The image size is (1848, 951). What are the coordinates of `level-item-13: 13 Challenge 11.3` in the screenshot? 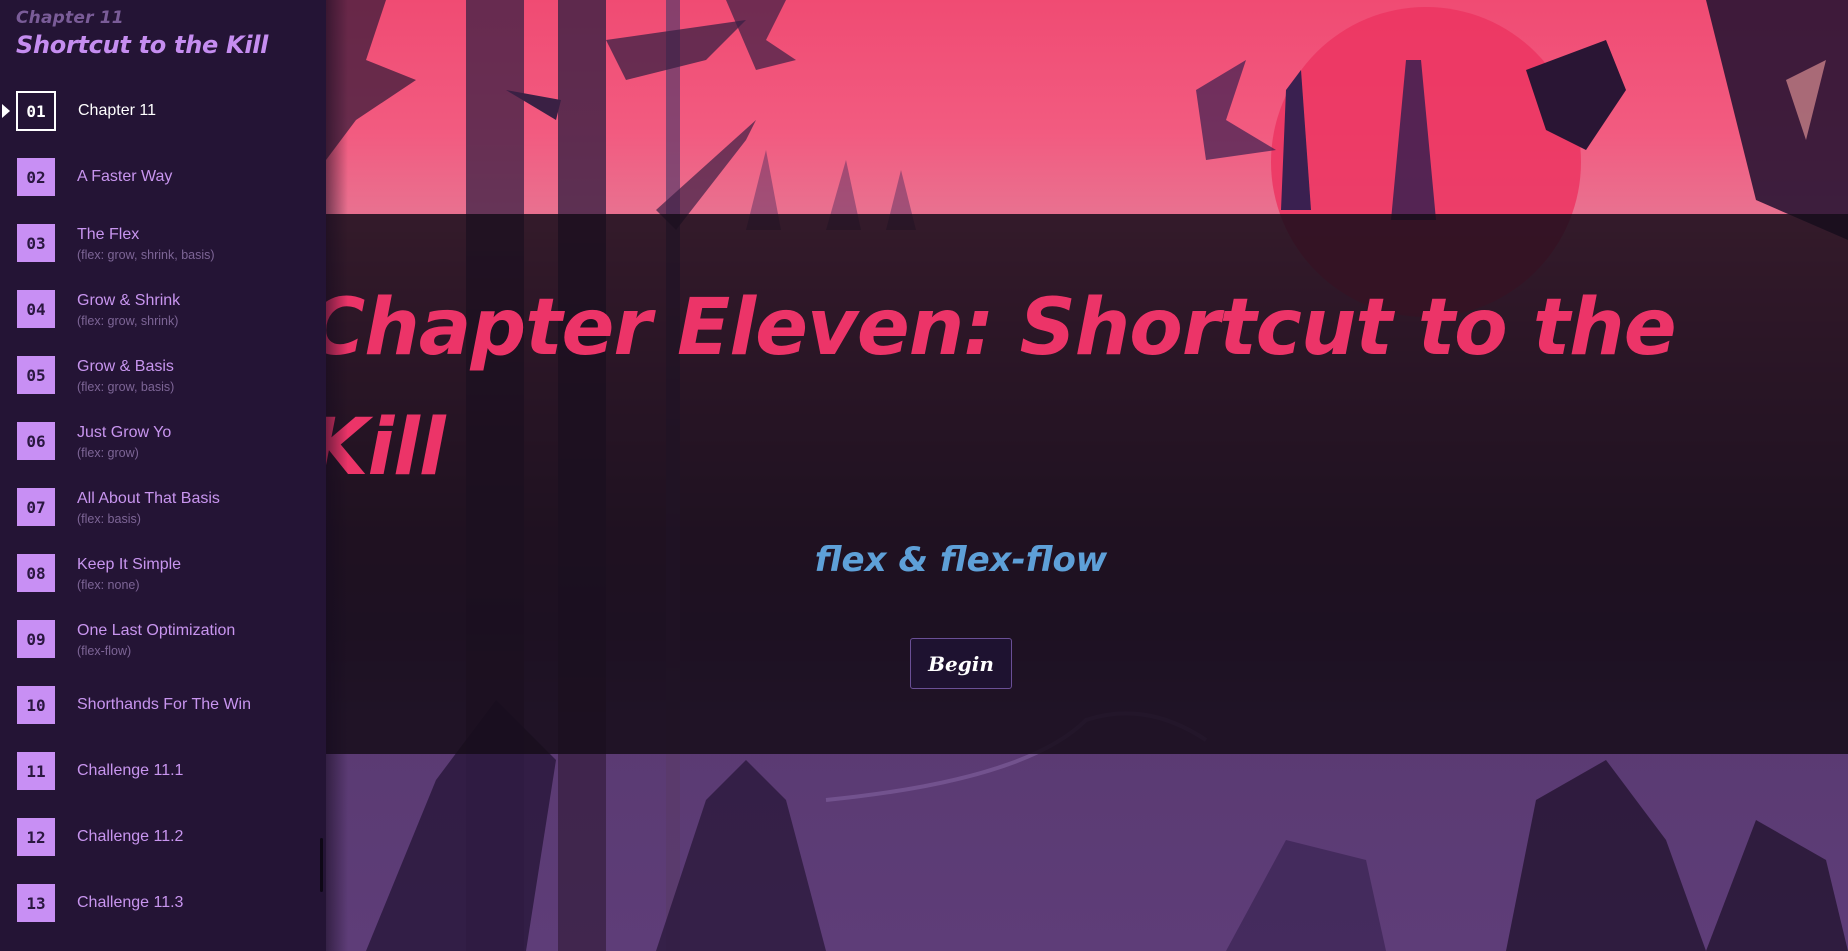 It's located at (163, 903).